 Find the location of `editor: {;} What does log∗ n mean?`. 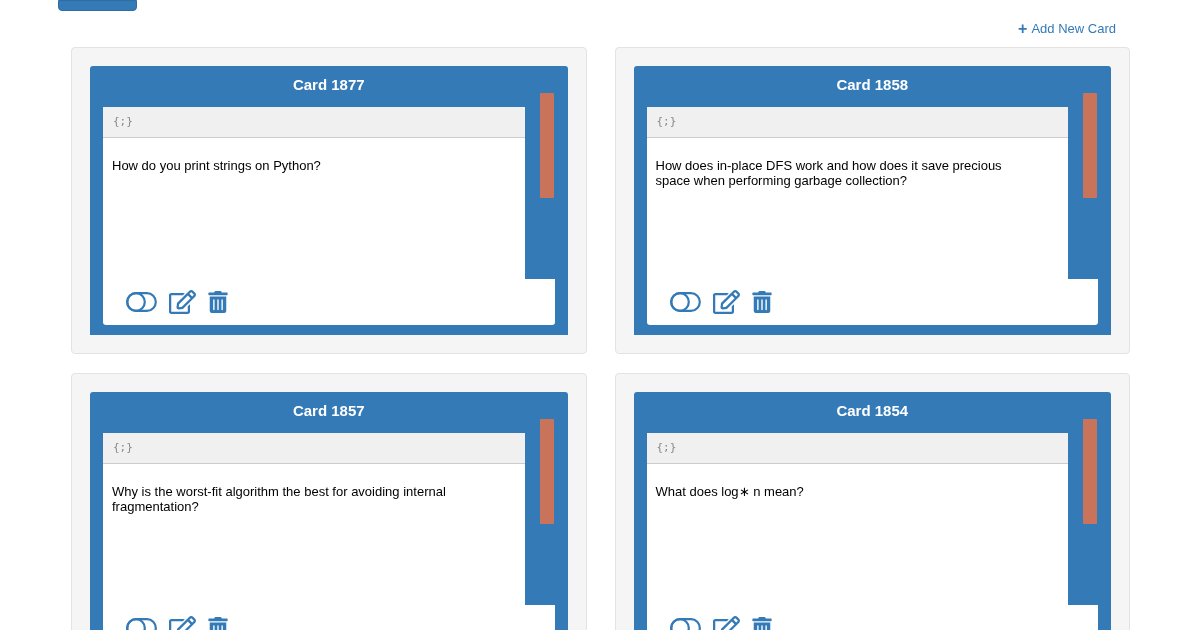

editor: {;} What does log∗ n mean? is located at coordinates (857, 519).